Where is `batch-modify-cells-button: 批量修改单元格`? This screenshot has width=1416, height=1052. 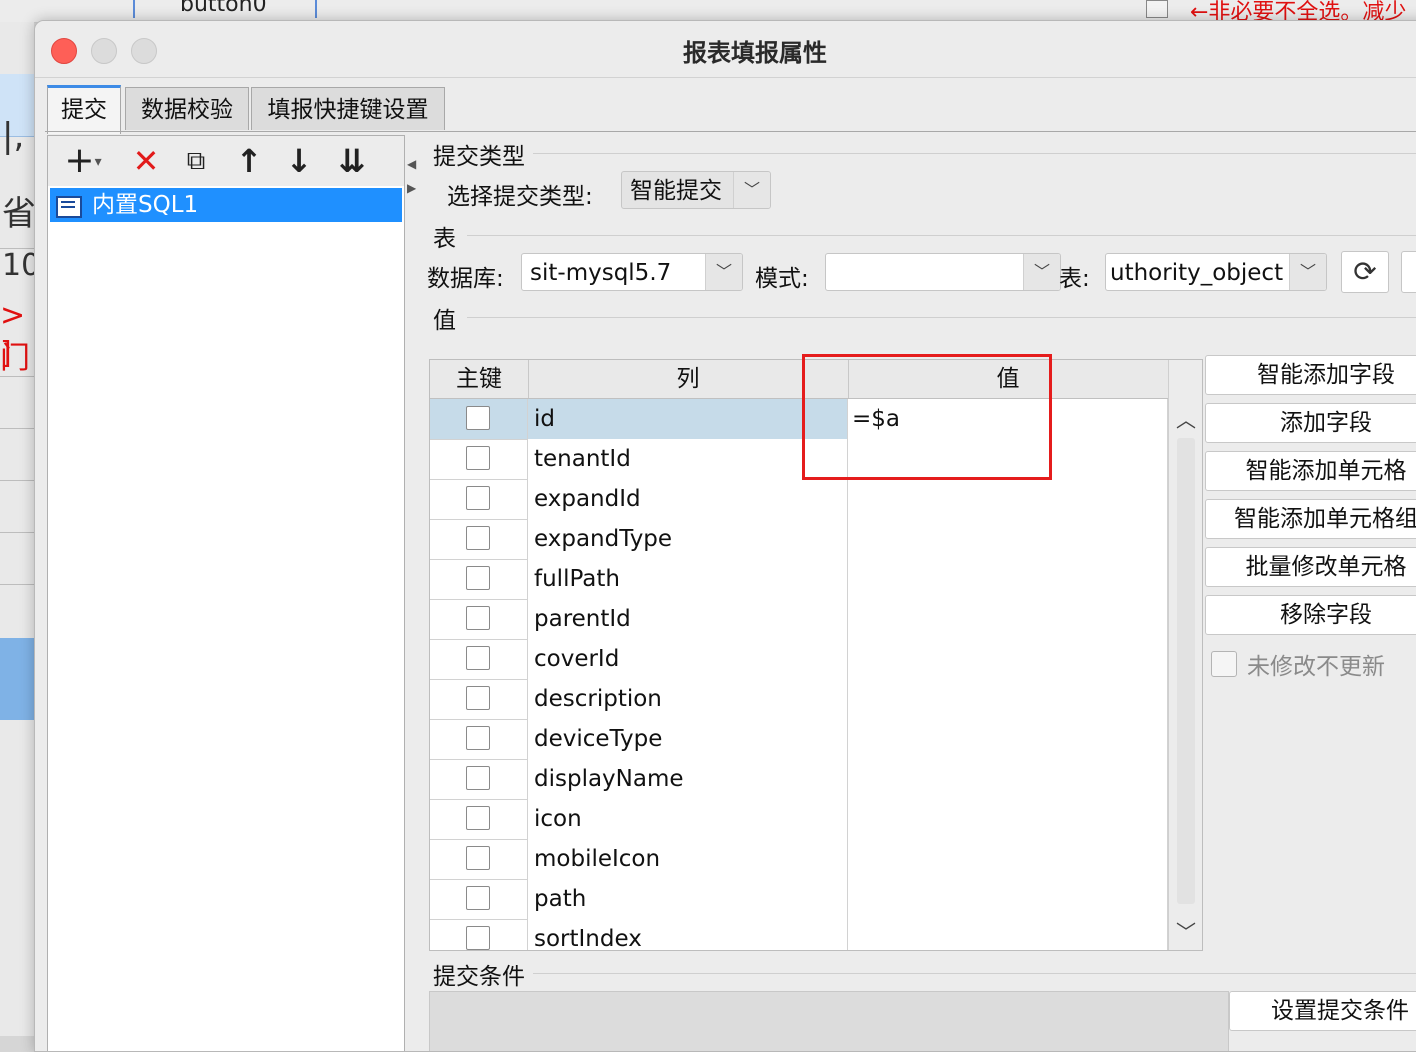
batch-modify-cells-button: 批量修改单元格 is located at coordinates (1310, 567).